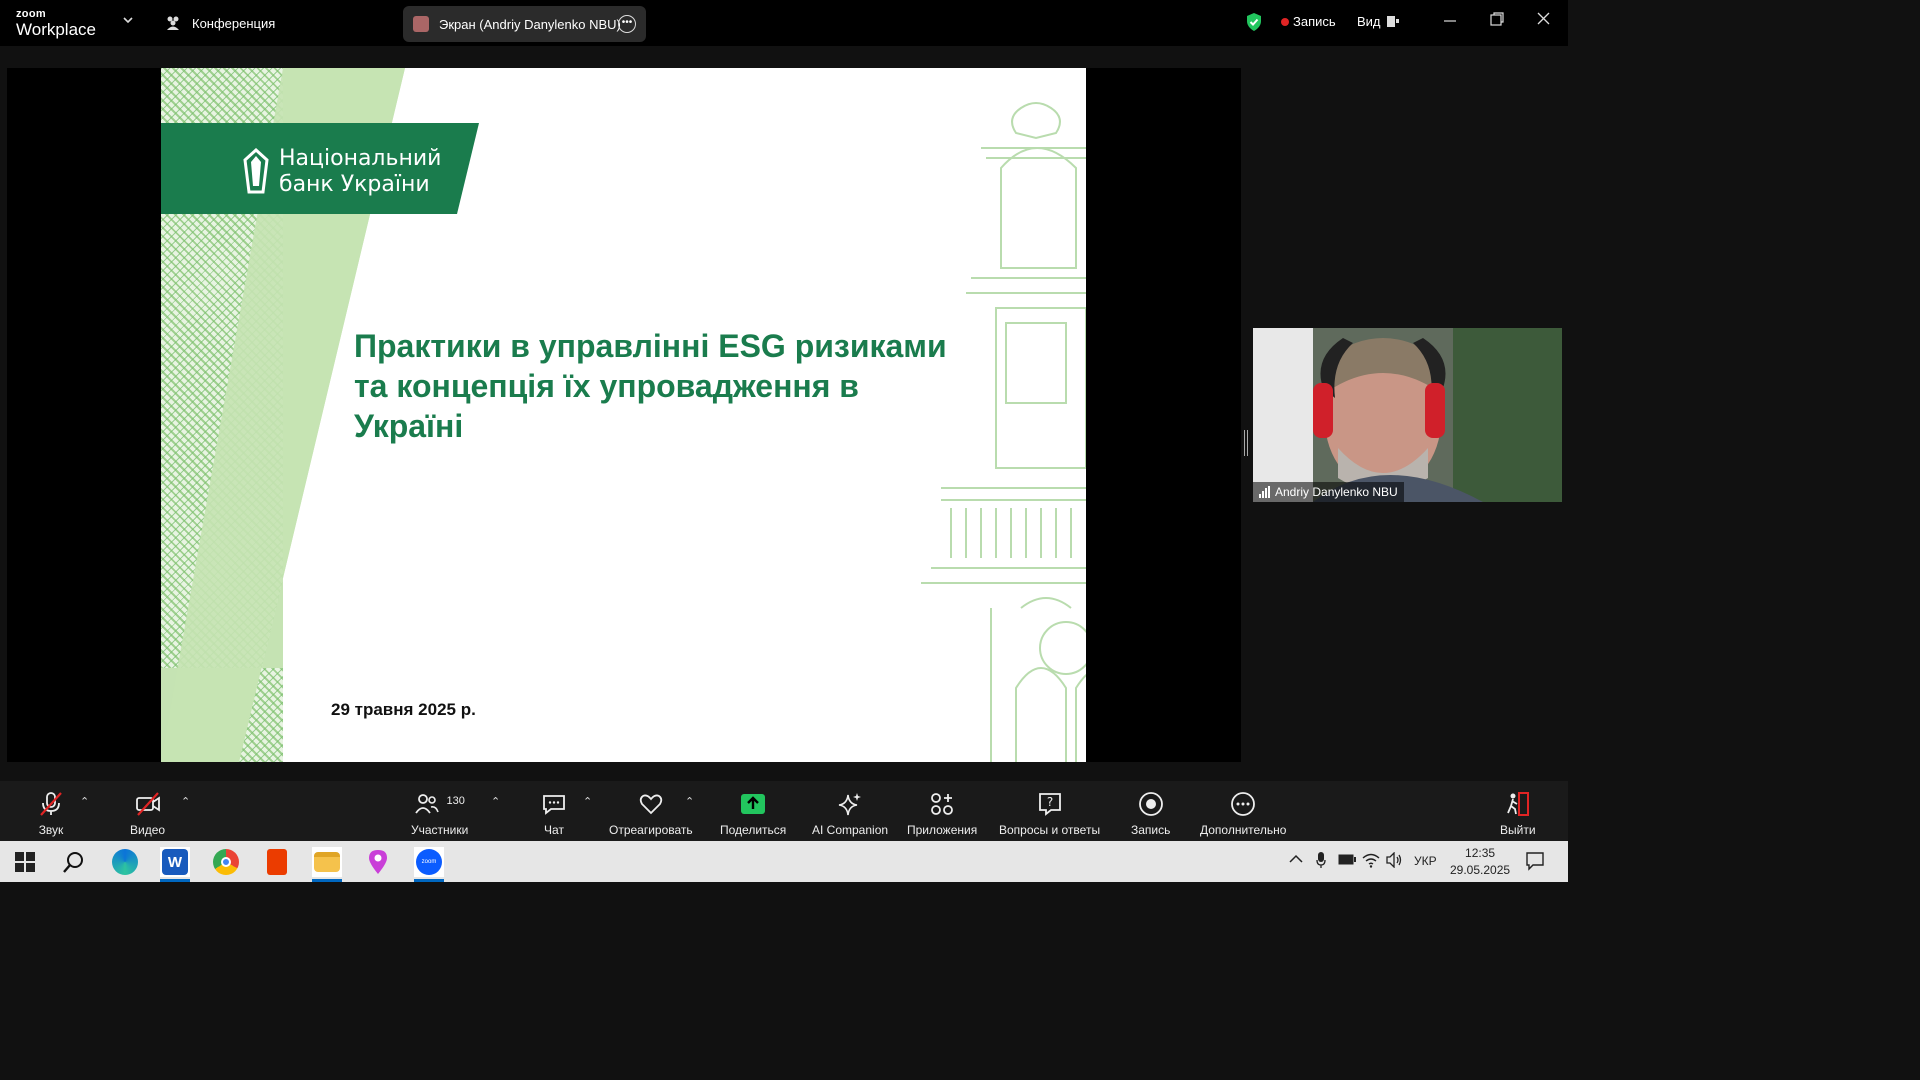  What do you see at coordinates (530, 24) in the screenshot?
I see `screen-share-label: Экран (Andriy Danylenko NBU)` at bounding box center [530, 24].